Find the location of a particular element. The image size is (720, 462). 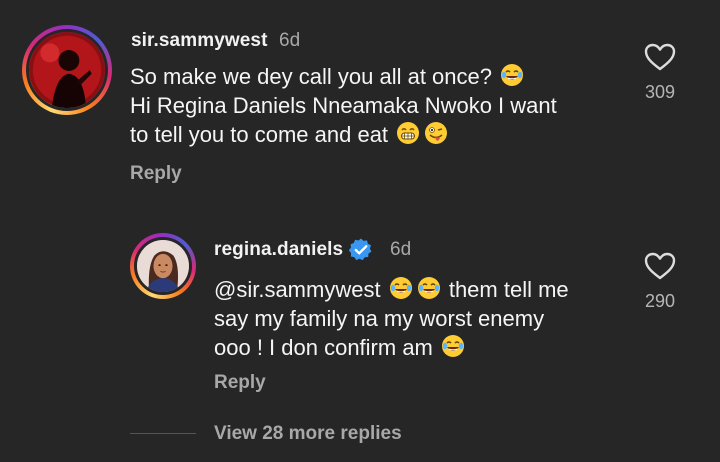

view-more-replies-link: View 28 more replies is located at coordinates (308, 434).